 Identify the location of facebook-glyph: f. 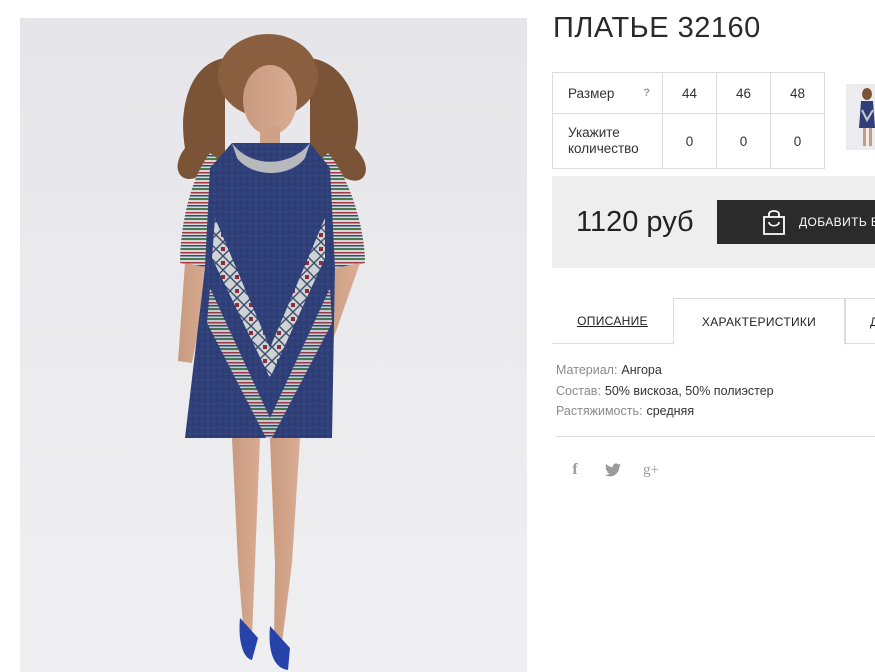
(575, 469).